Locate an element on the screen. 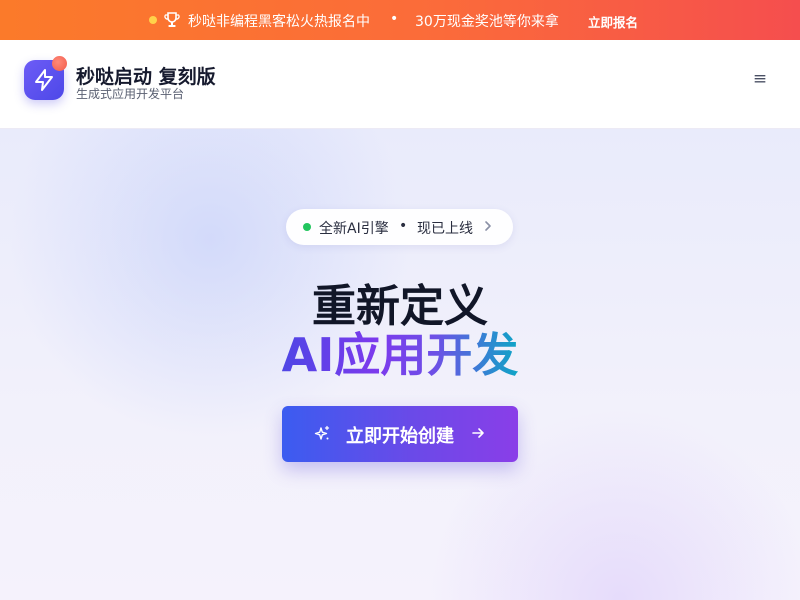 The height and width of the screenshot is (600, 800). arrow-right-icon is located at coordinates (478, 433).